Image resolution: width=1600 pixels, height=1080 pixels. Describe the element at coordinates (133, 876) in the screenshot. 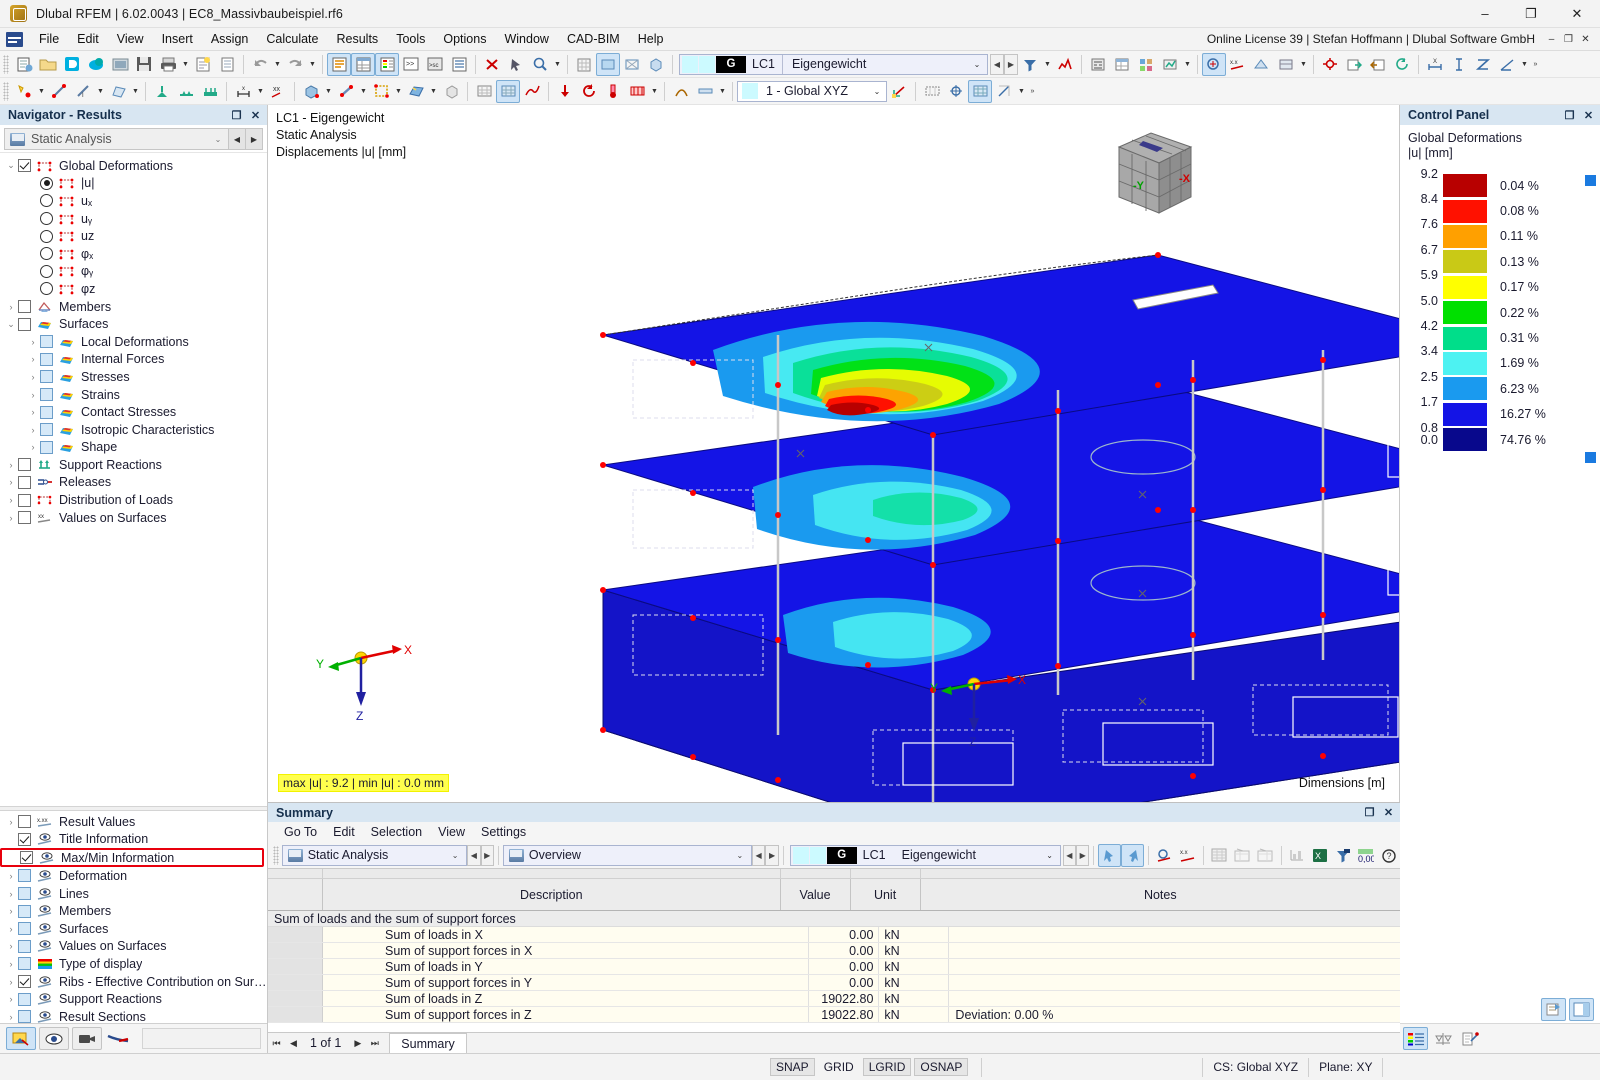

I see `display-tree-item-deformation: › Deformation` at that location.